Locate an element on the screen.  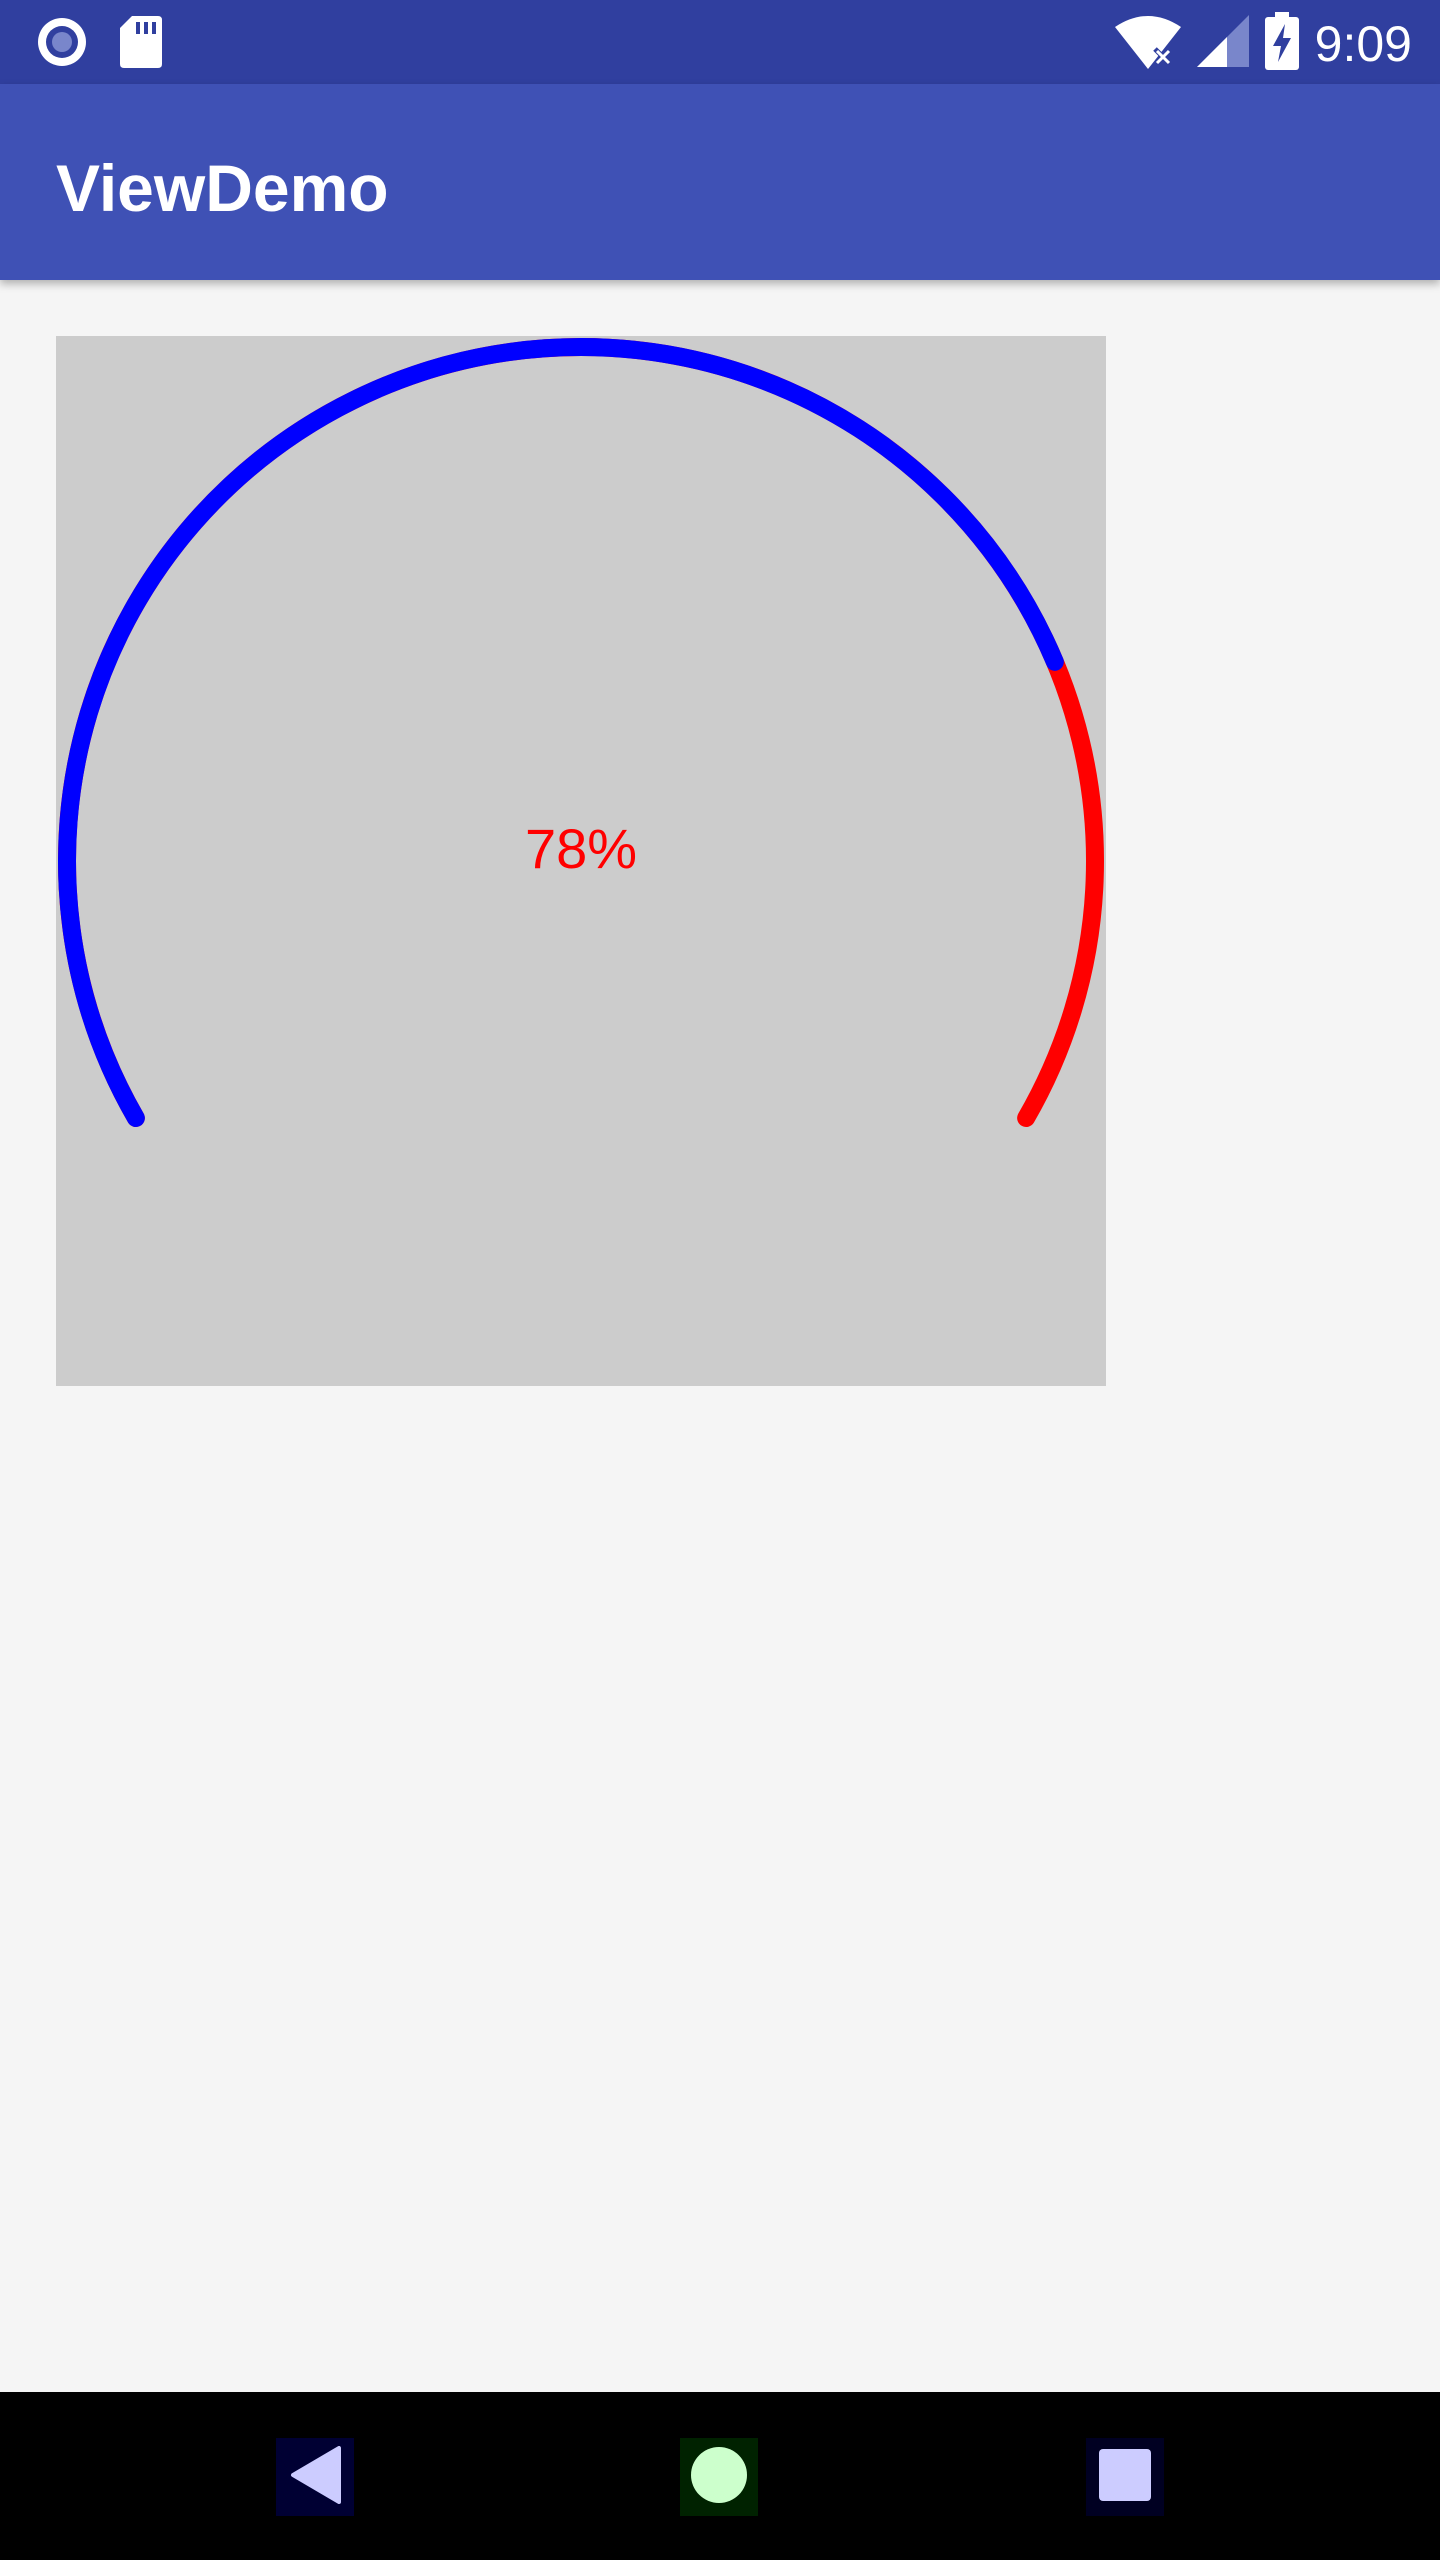
back-icon is located at coordinates (315, 2477).